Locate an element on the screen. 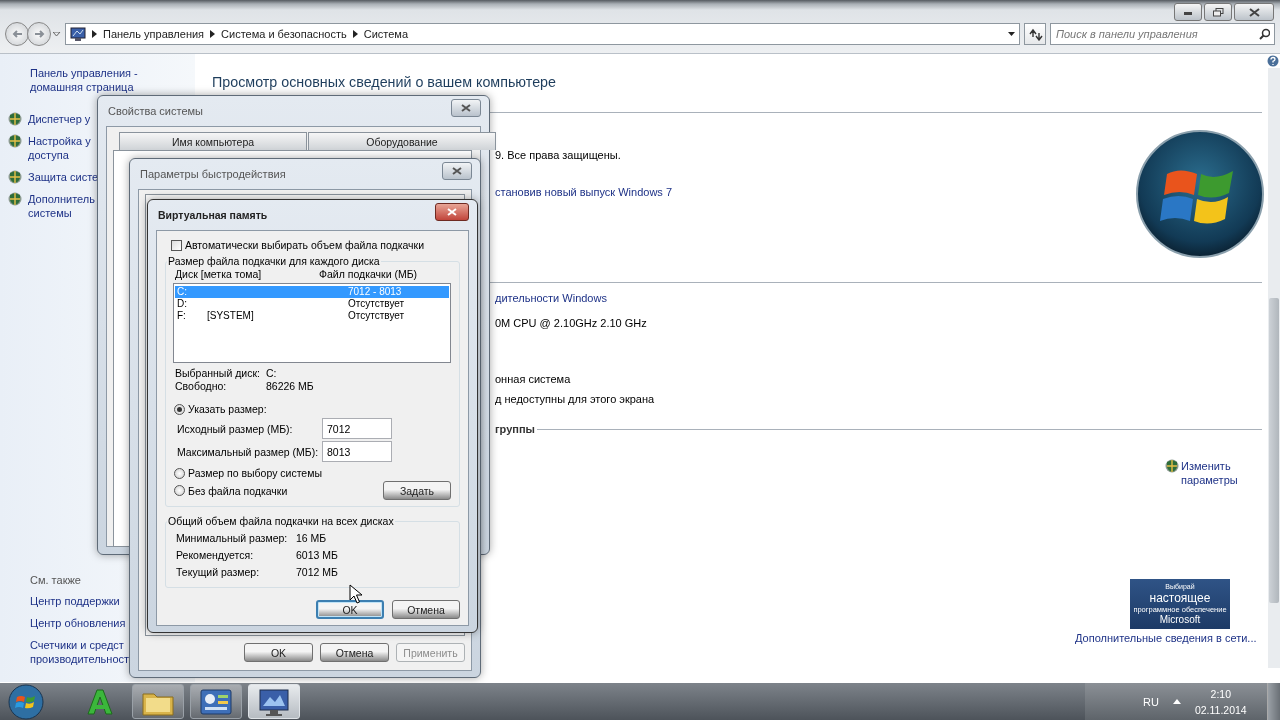  minimize-button is located at coordinates (1188, 12).